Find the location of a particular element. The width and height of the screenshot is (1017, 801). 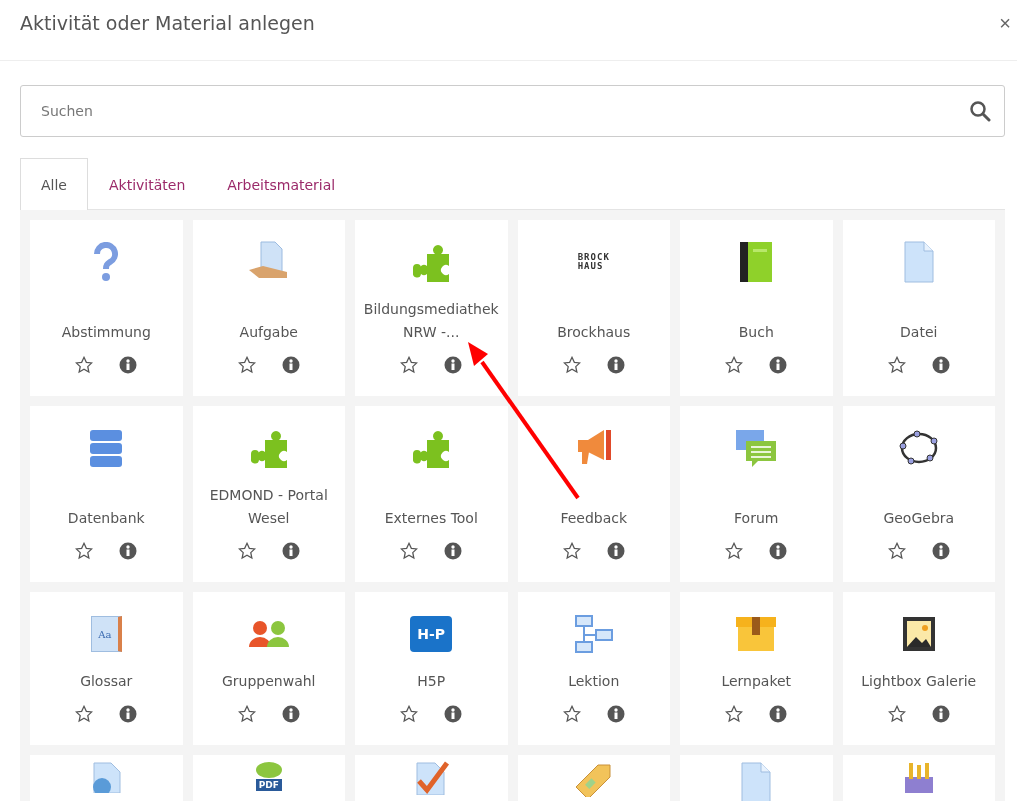

module-name: Glossar is located at coordinates (106, 681).